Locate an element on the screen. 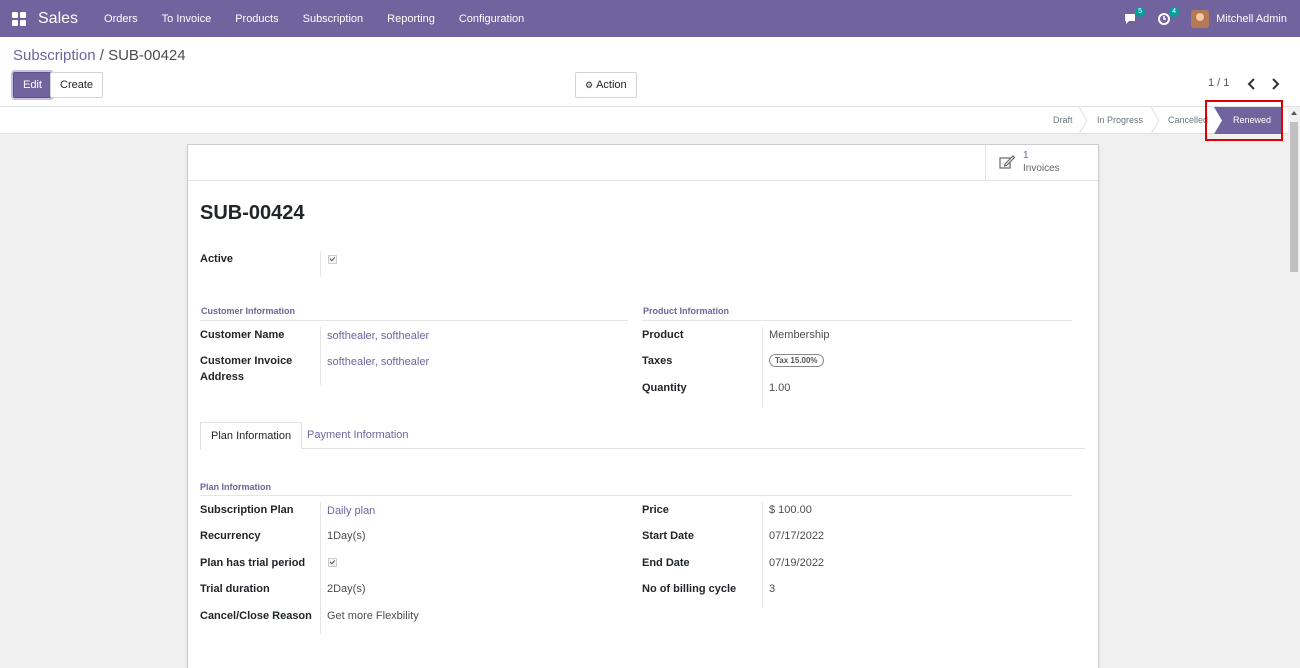 Image resolution: width=1300 pixels, height=668 pixels. active-checkbox is located at coordinates (332, 259).